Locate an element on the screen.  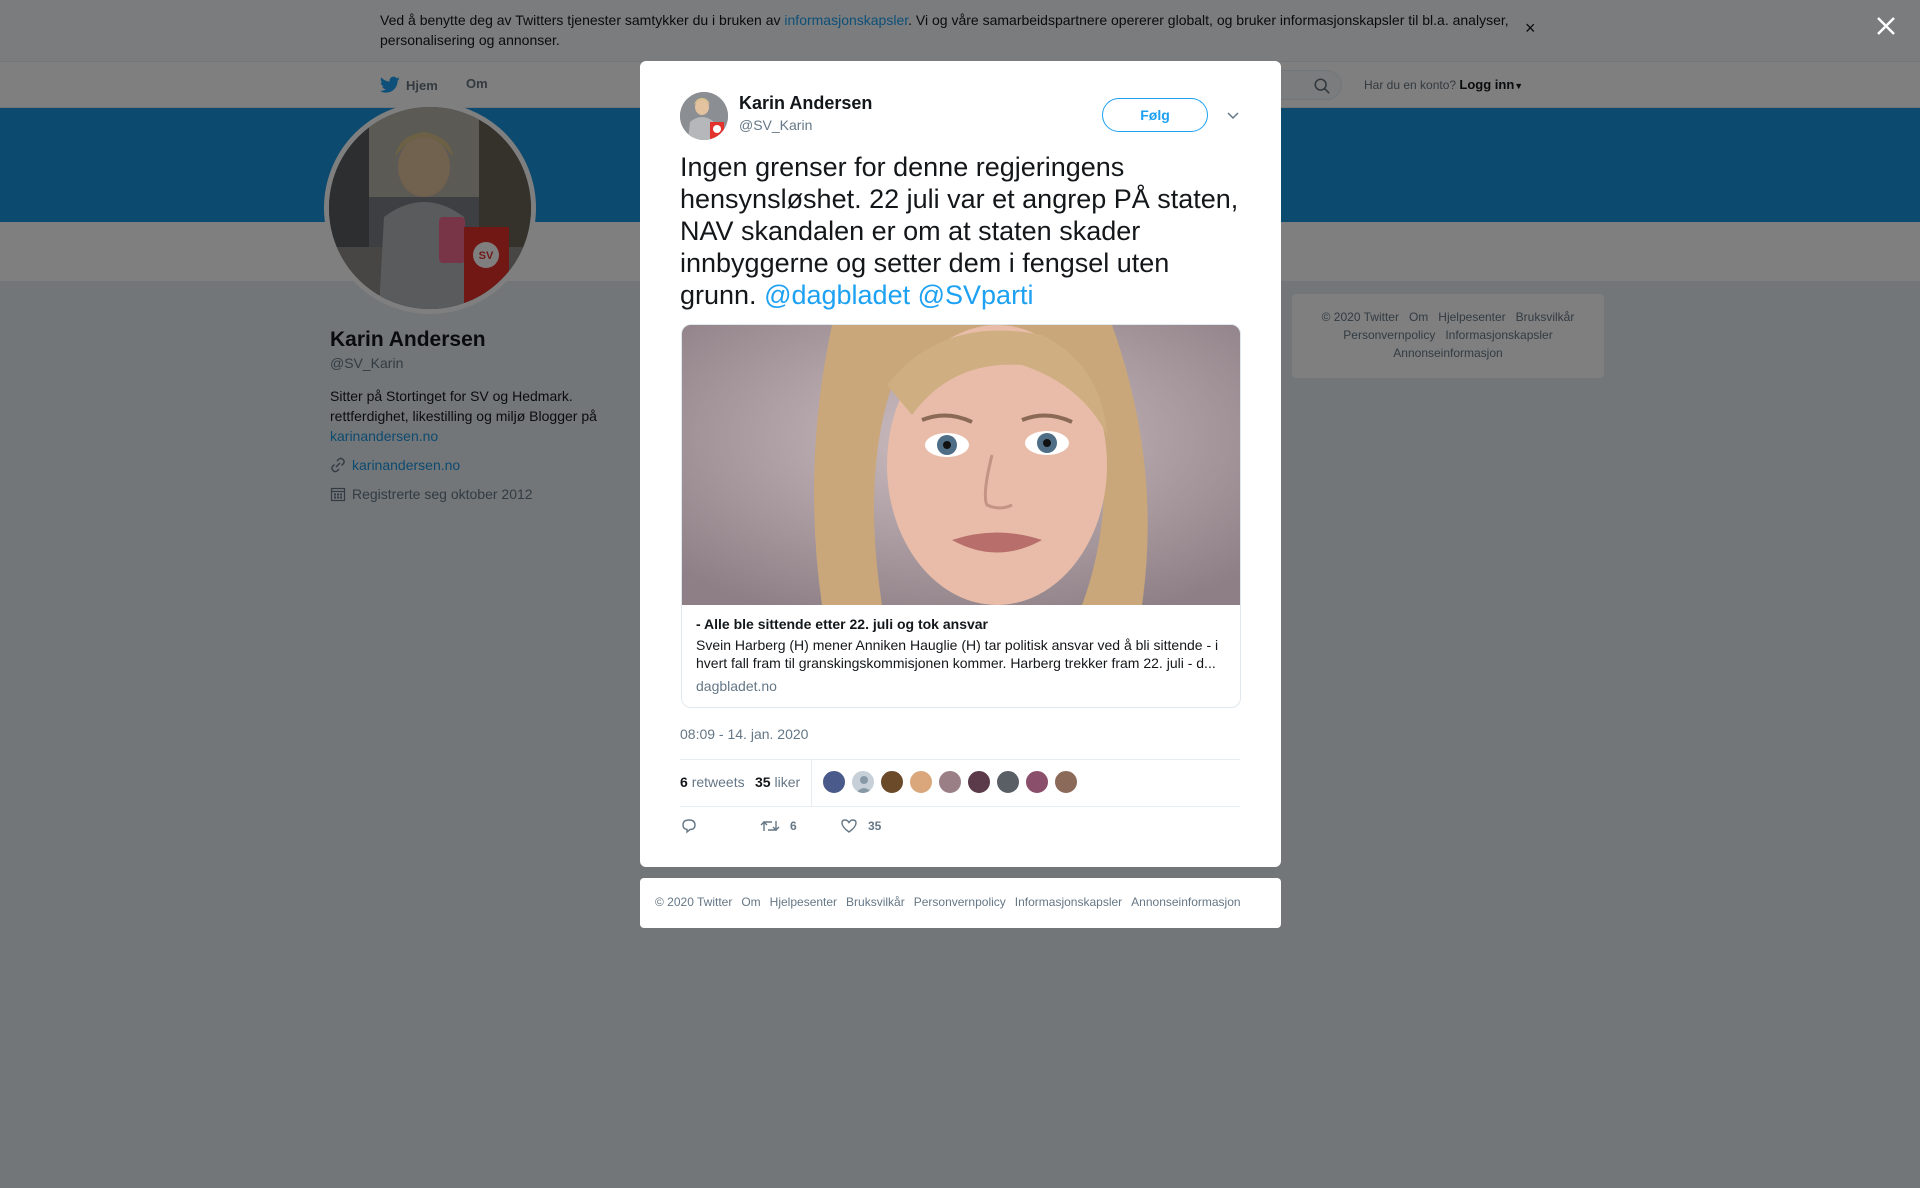
like-count-value: 35 is located at coordinates (763, 782).